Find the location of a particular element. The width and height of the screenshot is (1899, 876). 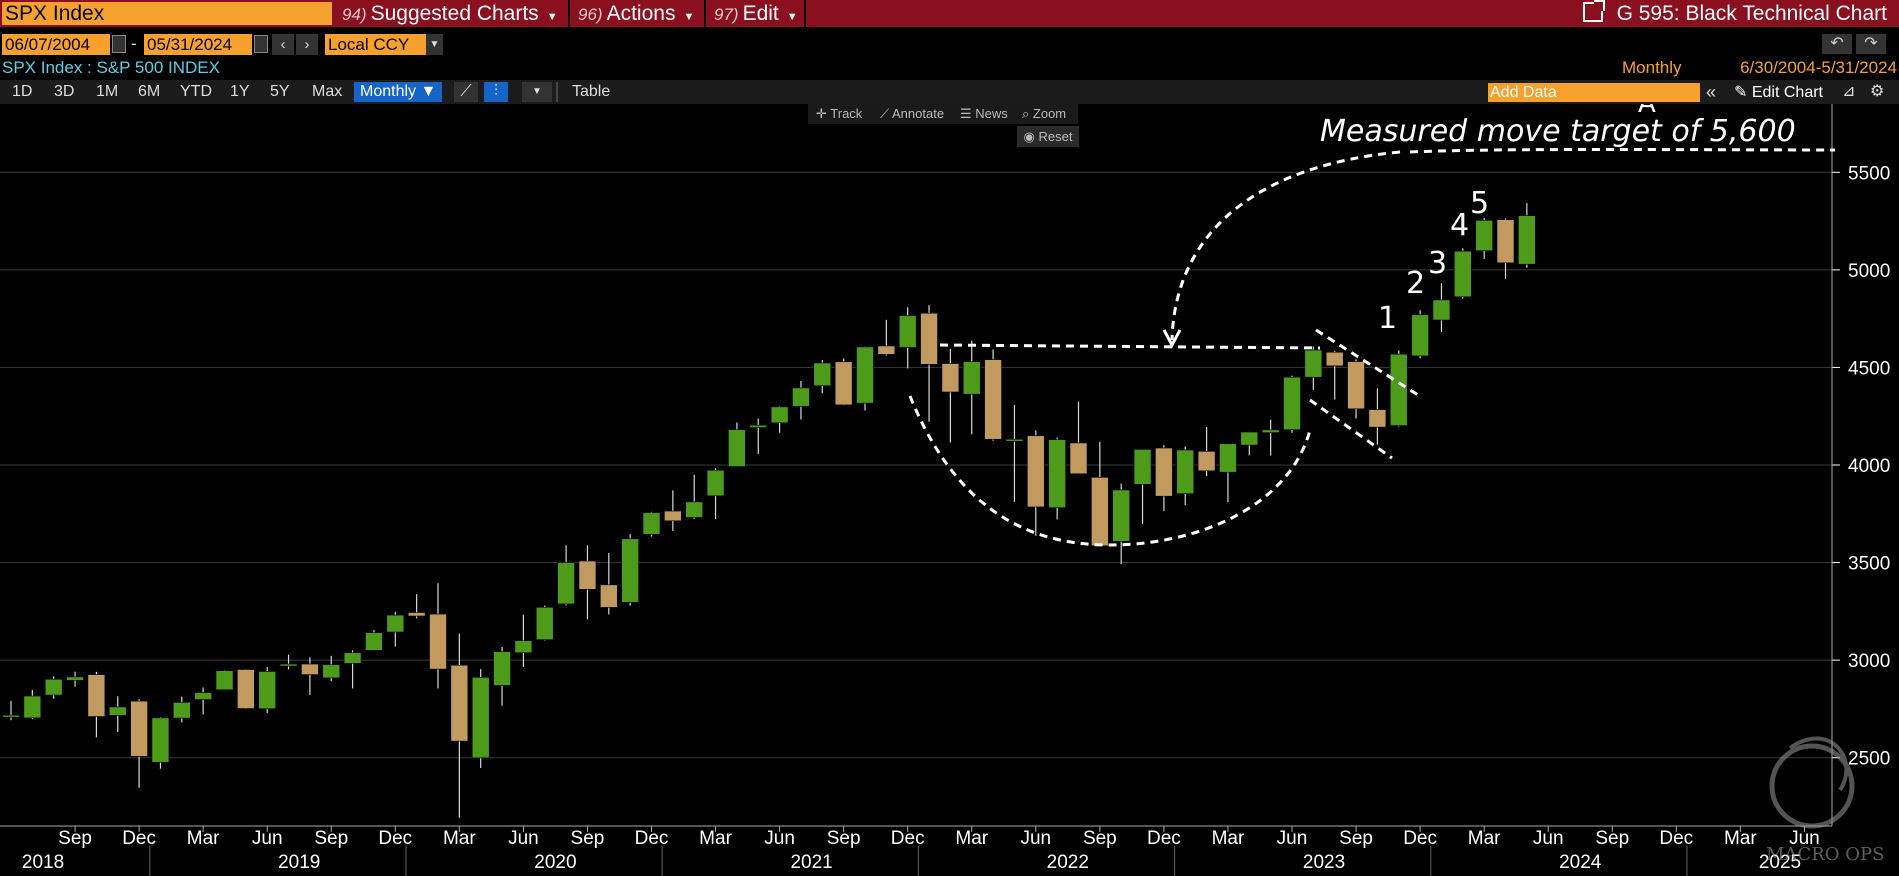

chevron-down-icon: ▼ is located at coordinates (434, 44).